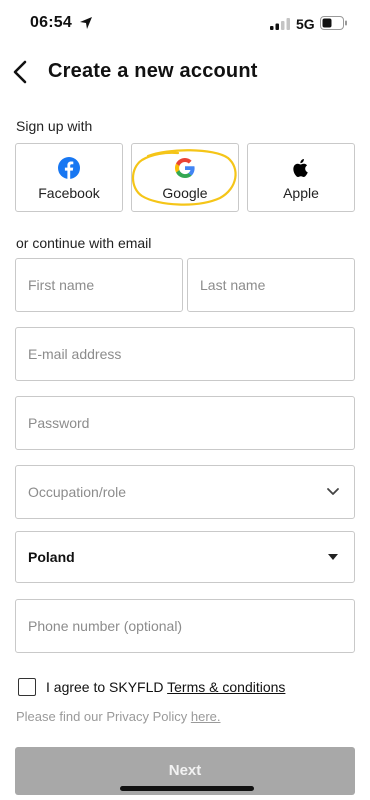 Image resolution: width=370 pixels, height=800 pixels. I want to click on email-field, so click(185, 354).